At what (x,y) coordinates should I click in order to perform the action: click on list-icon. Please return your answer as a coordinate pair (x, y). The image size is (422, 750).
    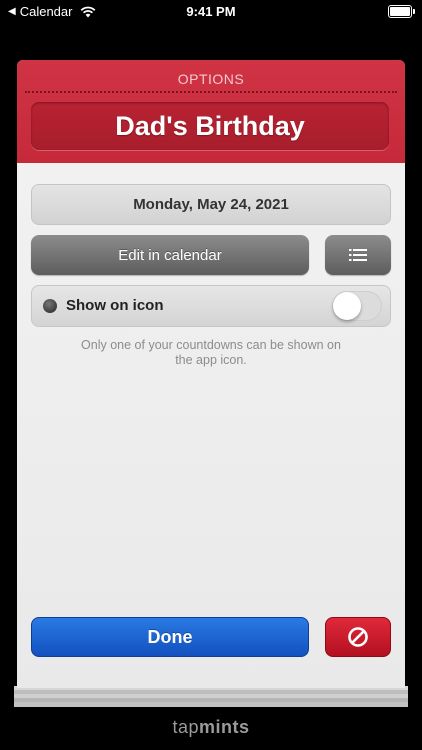
    Looking at the image, I should click on (358, 255).